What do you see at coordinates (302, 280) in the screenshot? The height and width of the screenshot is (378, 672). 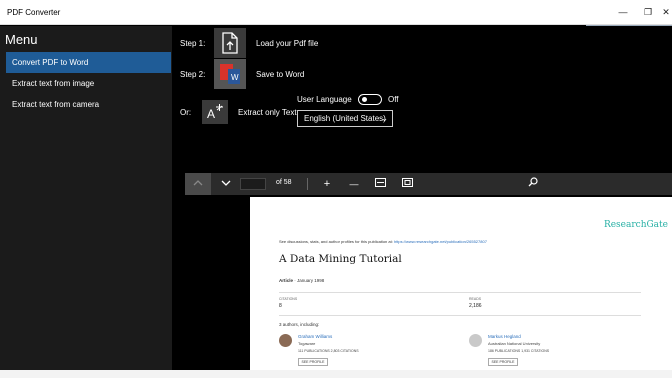 I see `document-meta: Article · January 1998` at bounding box center [302, 280].